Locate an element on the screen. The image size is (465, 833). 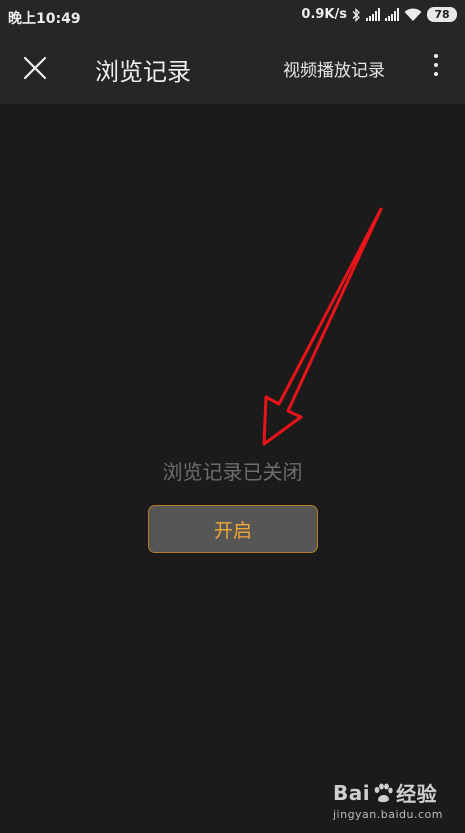
bluetooth-icon is located at coordinates (356, 14).